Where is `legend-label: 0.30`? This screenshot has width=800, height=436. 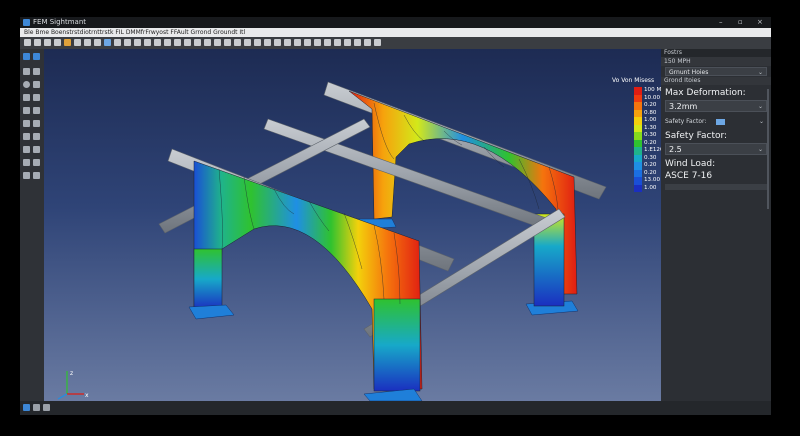 legend-label: 0.30 is located at coordinates (650, 157).